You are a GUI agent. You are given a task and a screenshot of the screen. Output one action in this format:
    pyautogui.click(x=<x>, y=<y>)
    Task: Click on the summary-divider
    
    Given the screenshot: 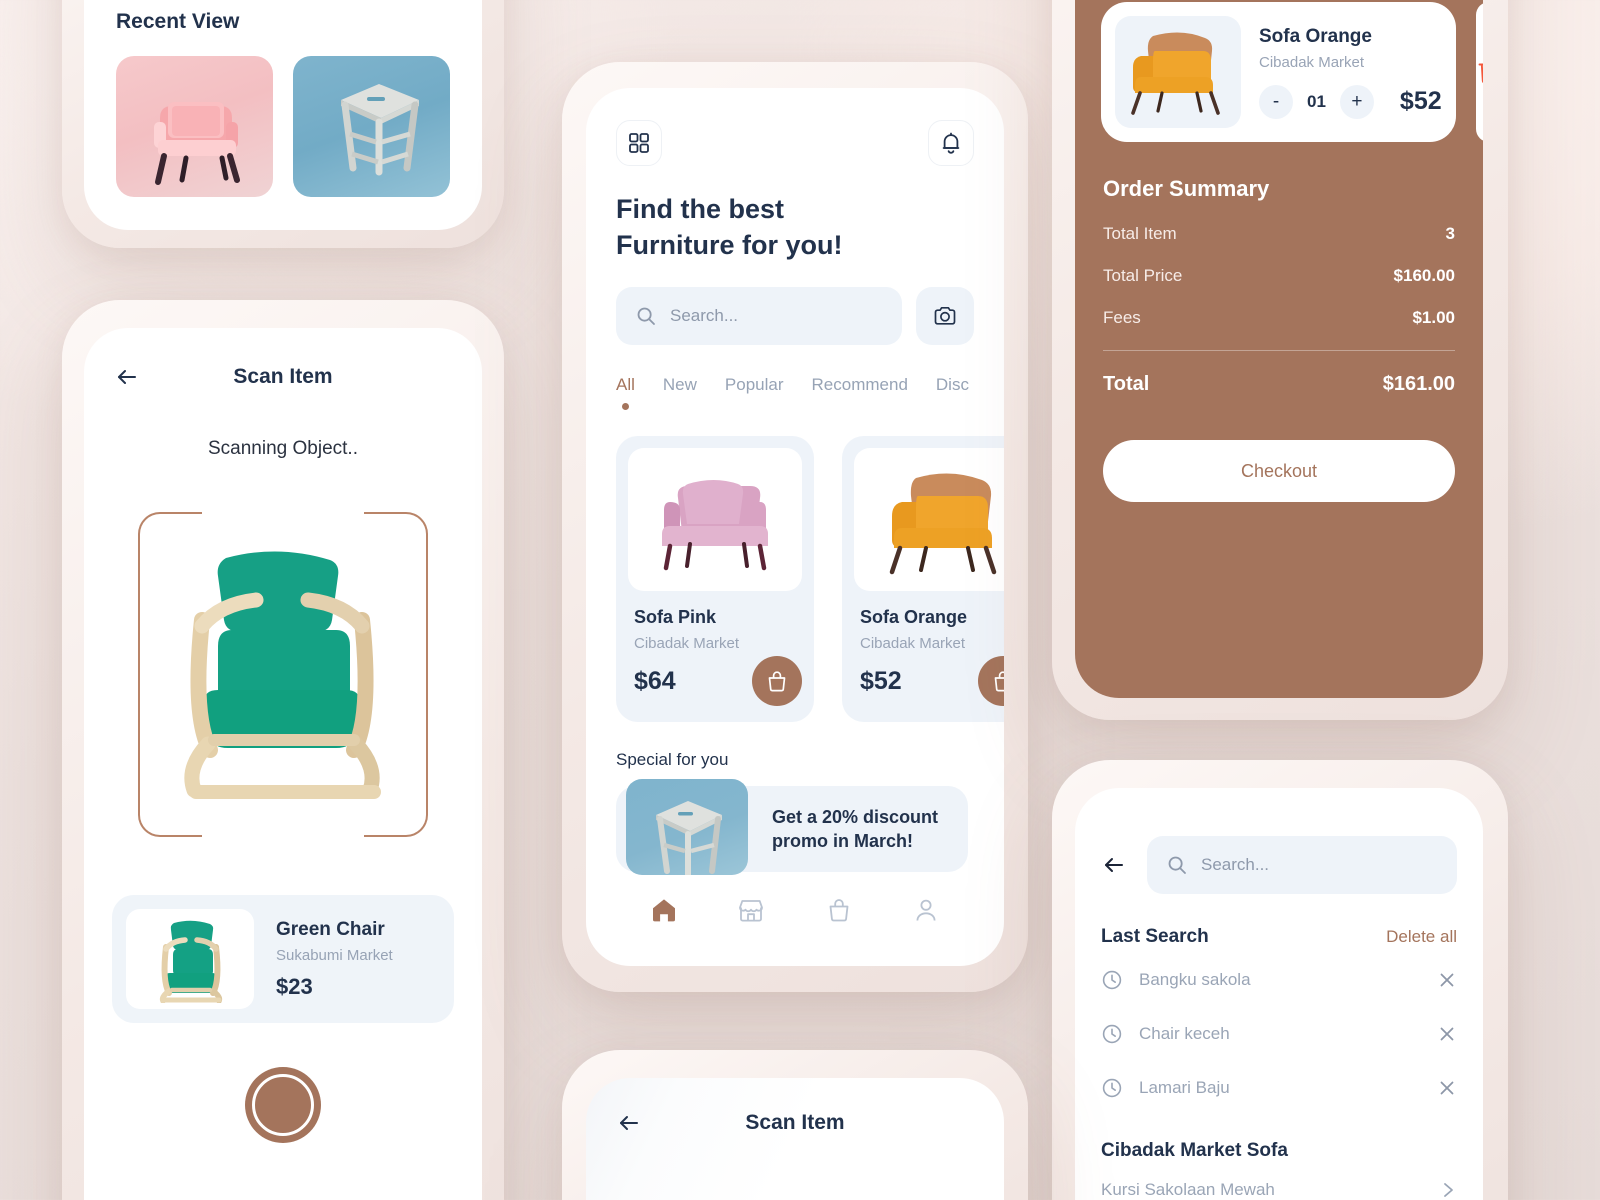 What is the action you would take?
    pyautogui.click(x=1279, y=350)
    